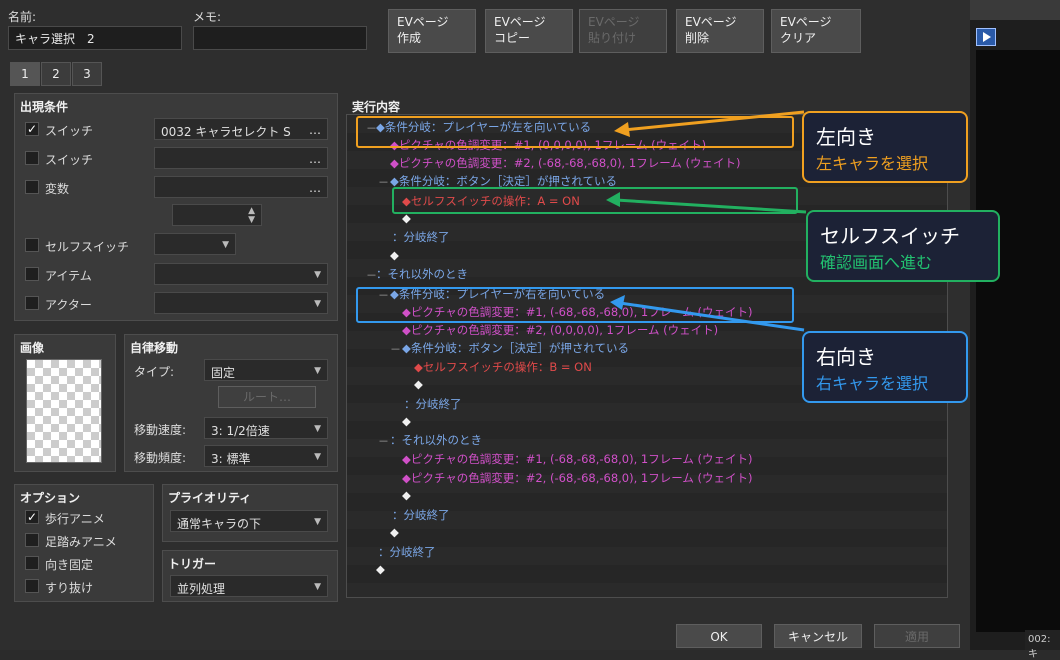  Describe the element at coordinates (872, 383) in the screenshot. I see `callout-subtitle: 右キャラを選択` at that location.